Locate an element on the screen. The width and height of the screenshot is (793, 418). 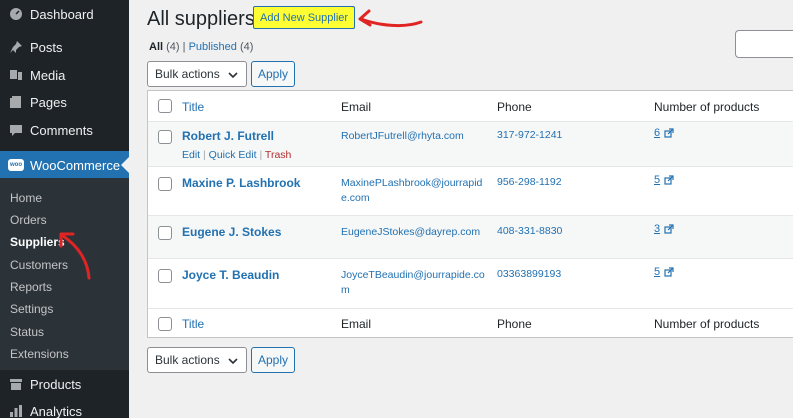
media-icon is located at coordinates (16, 75).